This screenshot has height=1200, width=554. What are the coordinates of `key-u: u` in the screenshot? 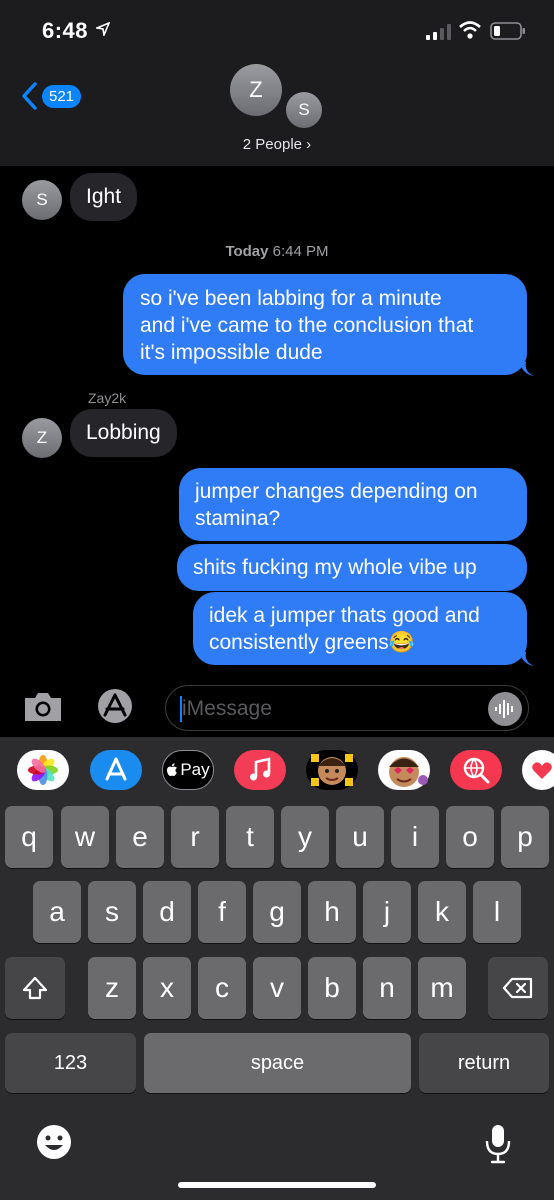 It's located at (360, 837).